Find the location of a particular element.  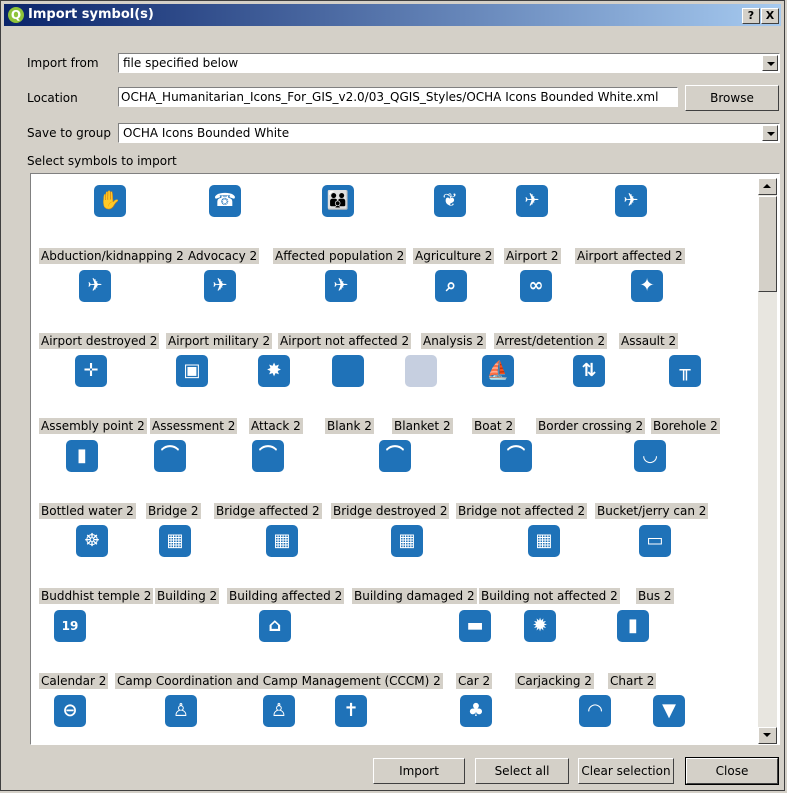

assembly-point-icon: ✛ is located at coordinates (91, 371).